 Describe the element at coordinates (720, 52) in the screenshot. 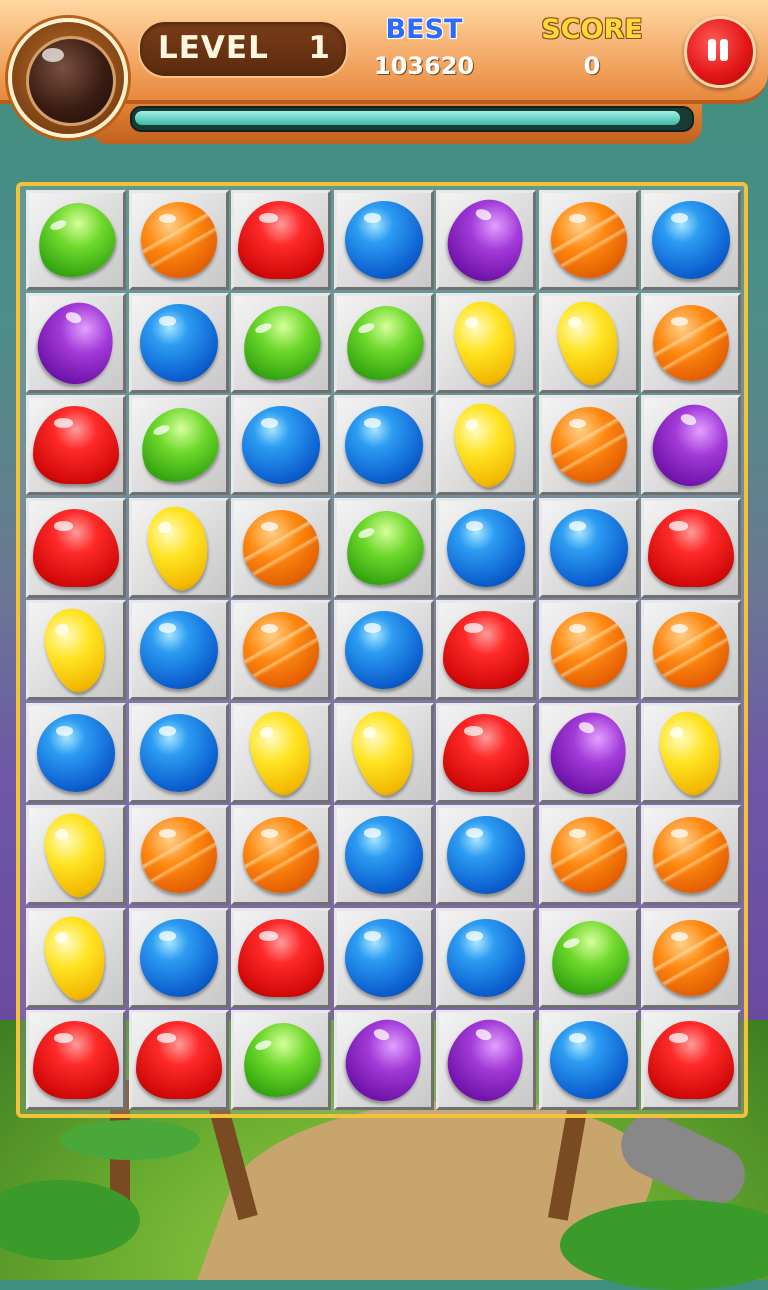

I see `pause-button` at that location.